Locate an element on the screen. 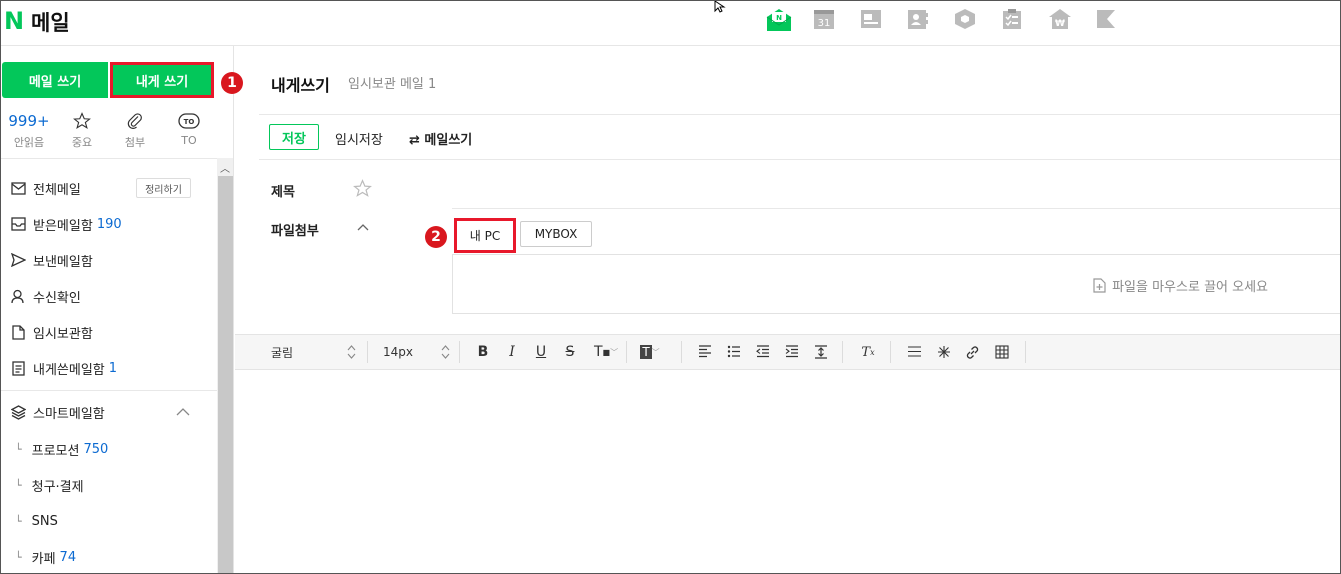 This screenshot has width=1341, height=574. bookmark-app-icon is located at coordinates (1118, 21).